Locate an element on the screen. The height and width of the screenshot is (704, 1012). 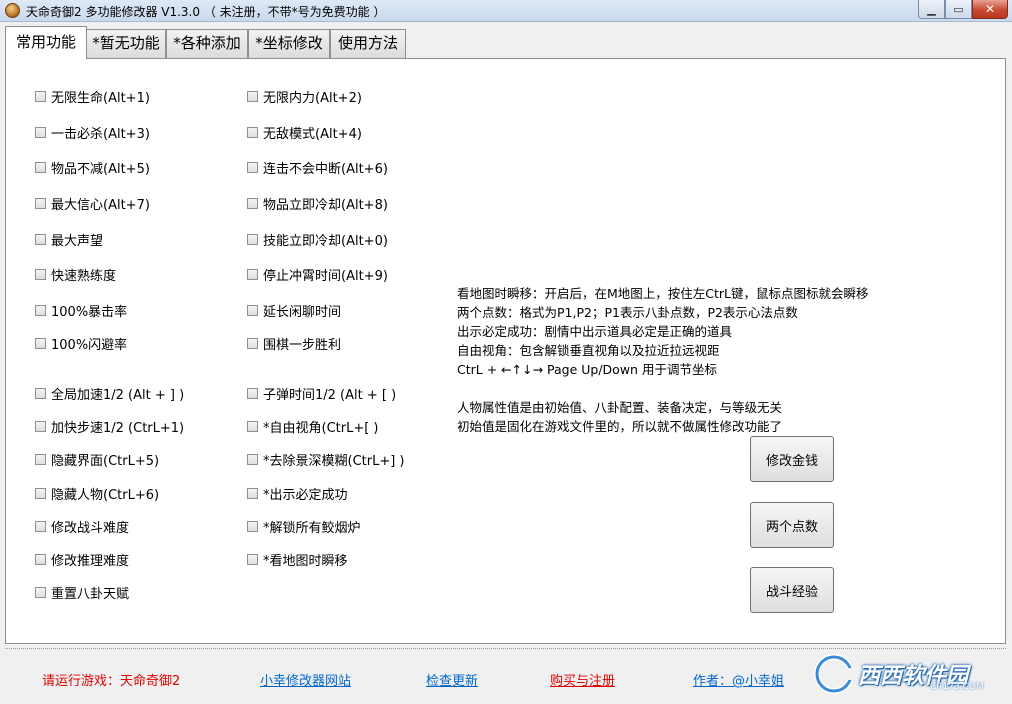
option-go-instant-win: 围棋一步胜利 is located at coordinates (294, 343).